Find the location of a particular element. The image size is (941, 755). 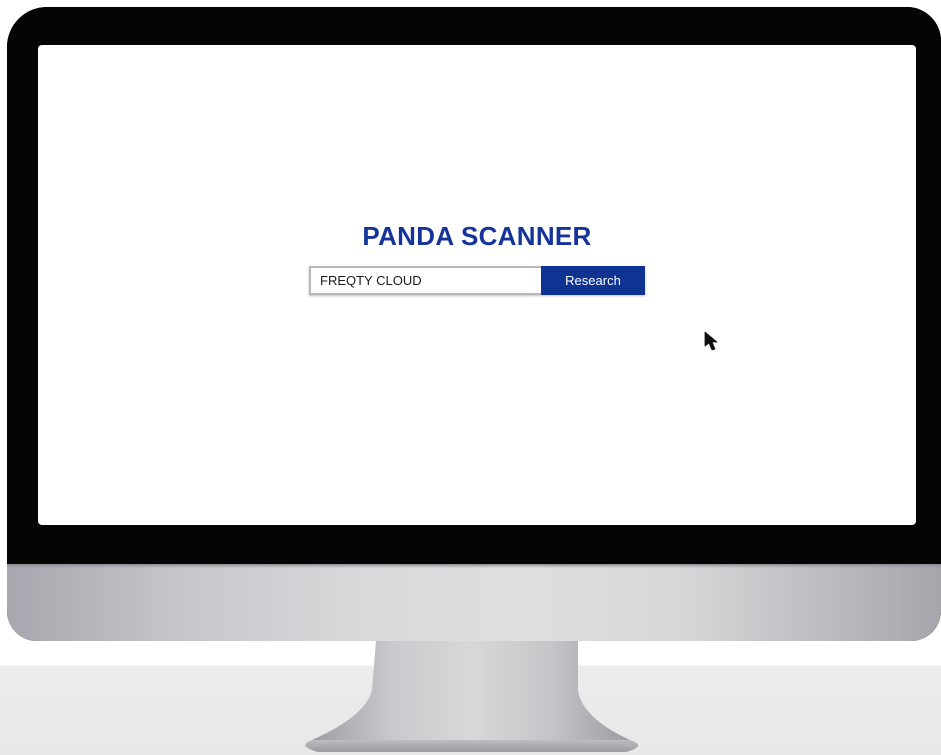

search-bar: Research is located at coordinates (477, 280).